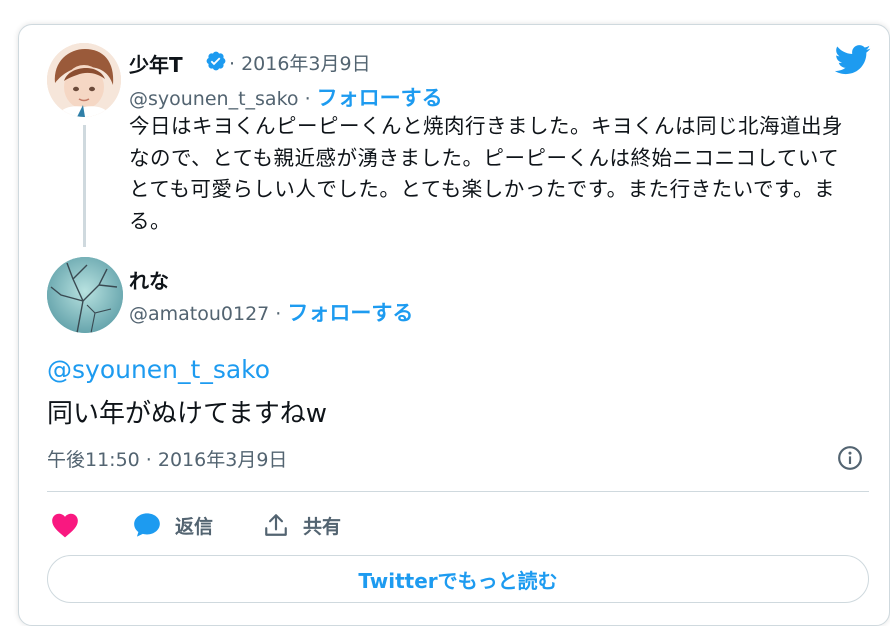 The height and width of the screenshot is (626, 890). I want to click on reply-author-name: れな, so click(149, 279).